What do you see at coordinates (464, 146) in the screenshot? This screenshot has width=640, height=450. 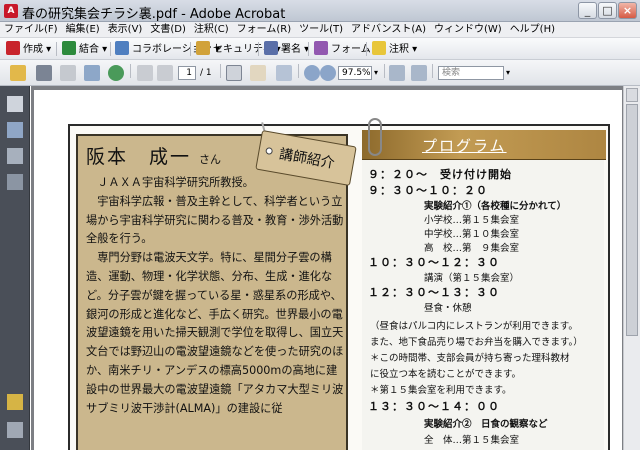 I see `program-title: プログラム` at bounding box center [464, 146].